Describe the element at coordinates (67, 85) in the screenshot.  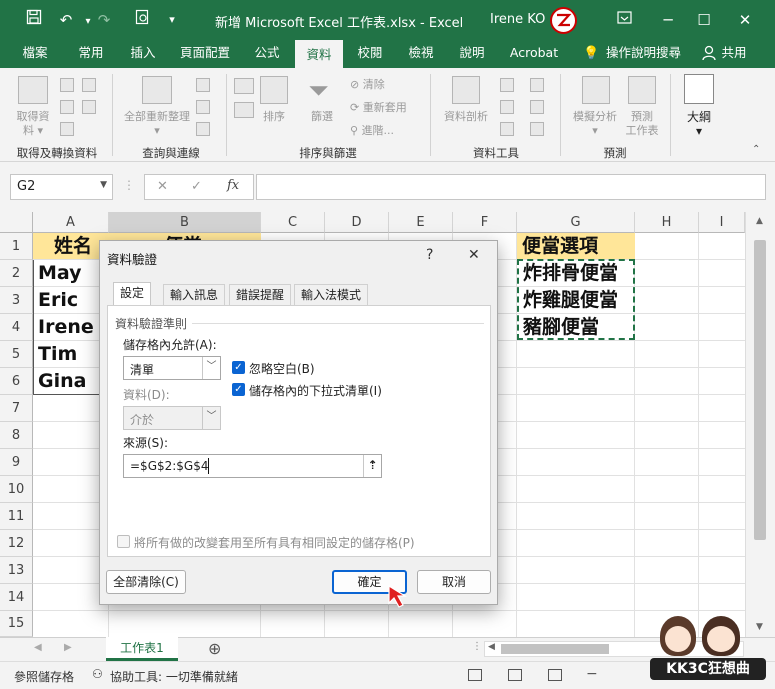
I see `from-text-icon` at that location.